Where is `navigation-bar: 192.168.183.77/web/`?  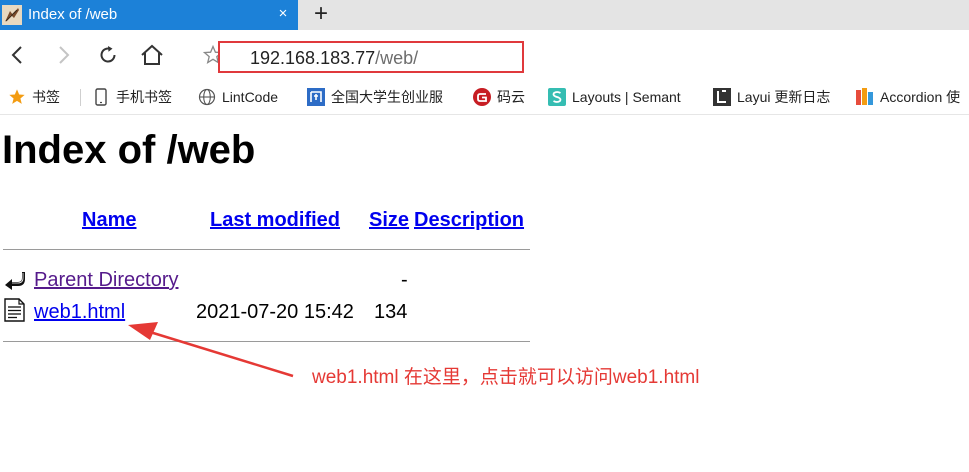
navigation-bar: 192.168.183.77/web/ is located at coordinates (484, 55).